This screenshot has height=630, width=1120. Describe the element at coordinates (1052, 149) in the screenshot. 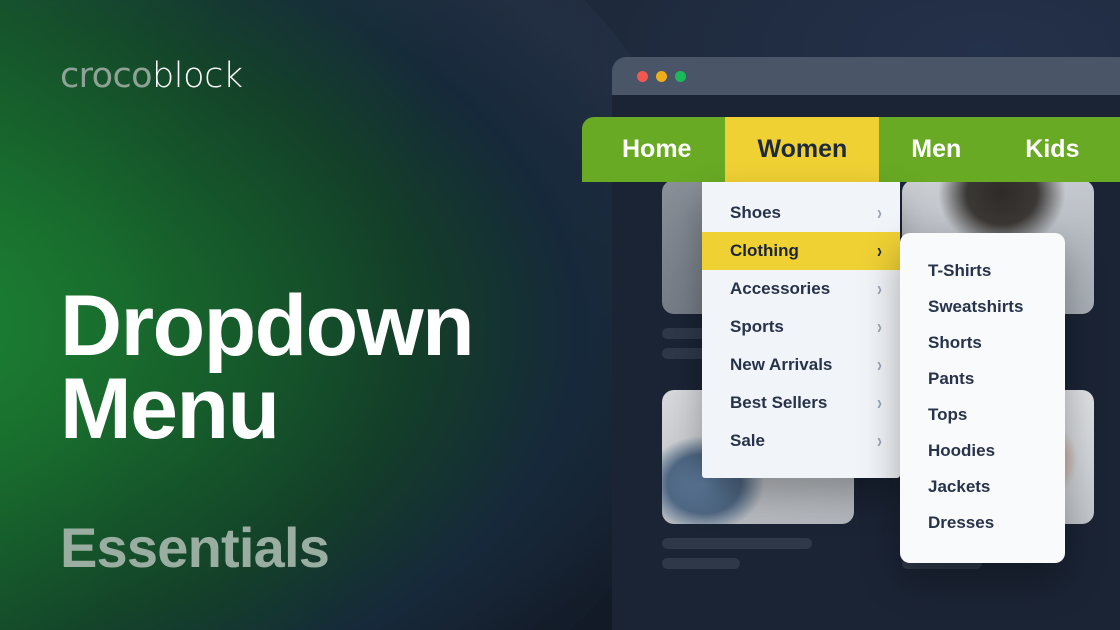

I see `nav-item-kids: Kids` at that location.